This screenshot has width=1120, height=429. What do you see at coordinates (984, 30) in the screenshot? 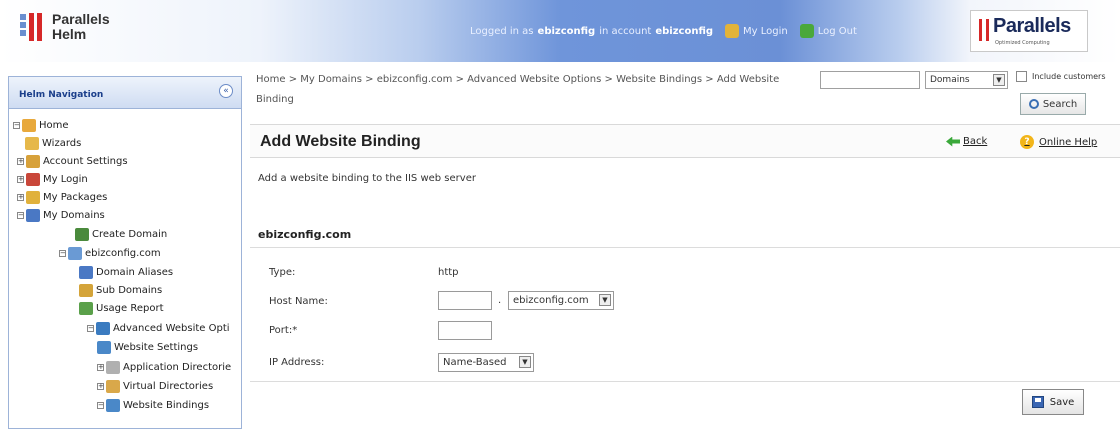
I see `parallels-bars-icon` at bounding box center [984, 30].